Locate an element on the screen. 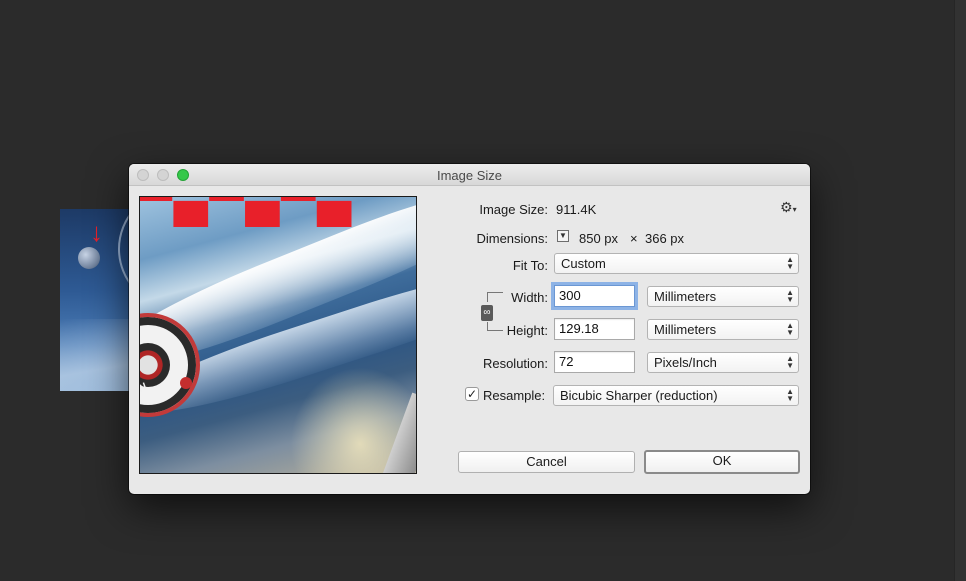  panel-edge is located at coordinates (960, 290).